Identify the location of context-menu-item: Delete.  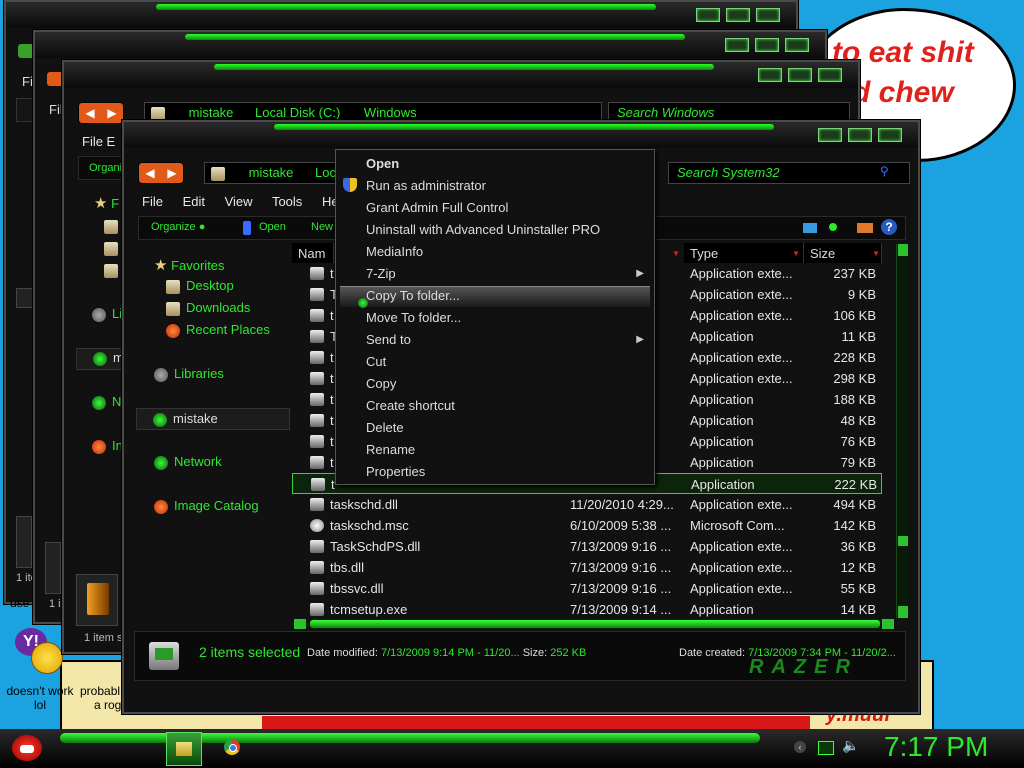
(385, 427).